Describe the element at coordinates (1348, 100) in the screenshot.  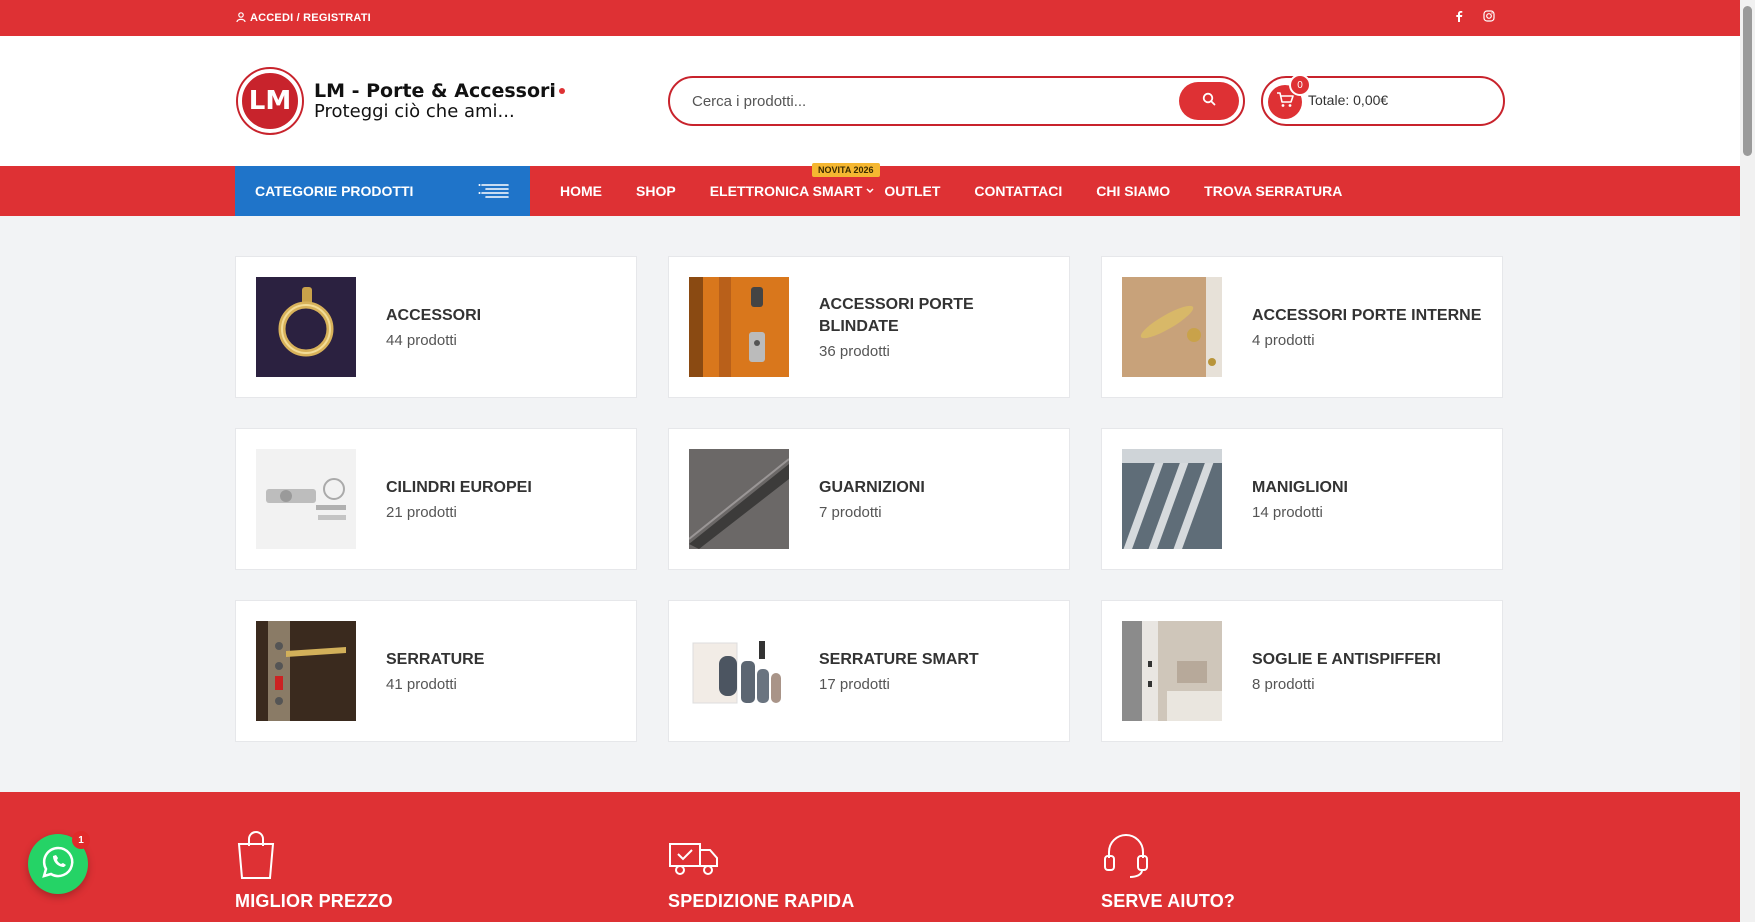
I see `cart-total: Totale: 0,00€` at that location.